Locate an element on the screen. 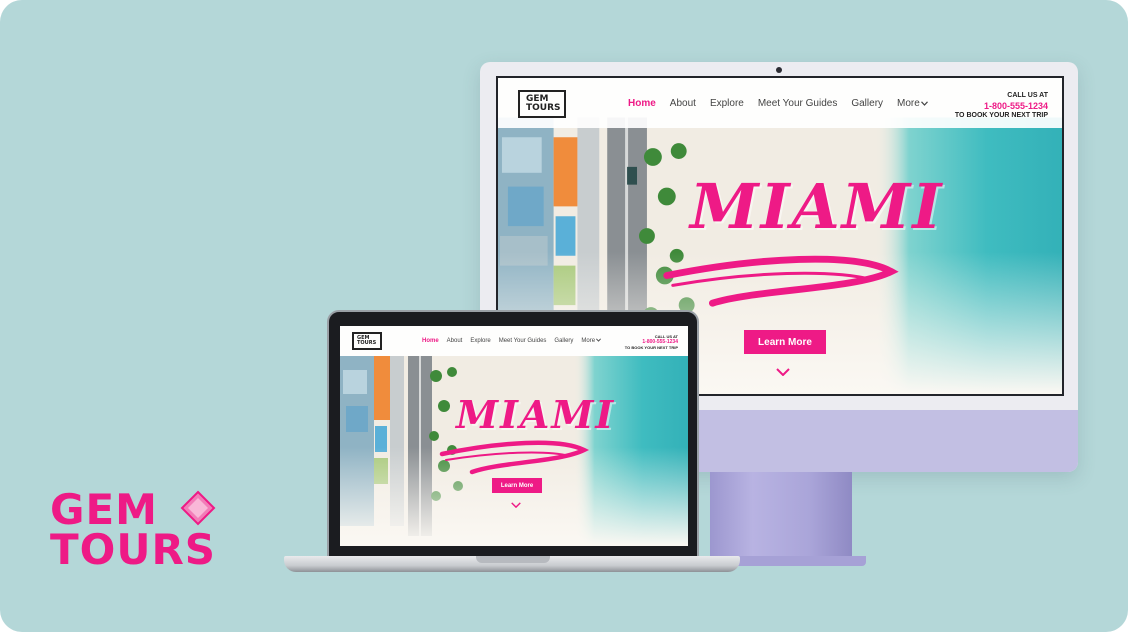 The width and height of the screenshot is (1136, 632). brand-logo: GEM TOURS is located at coordinates (133, 531).